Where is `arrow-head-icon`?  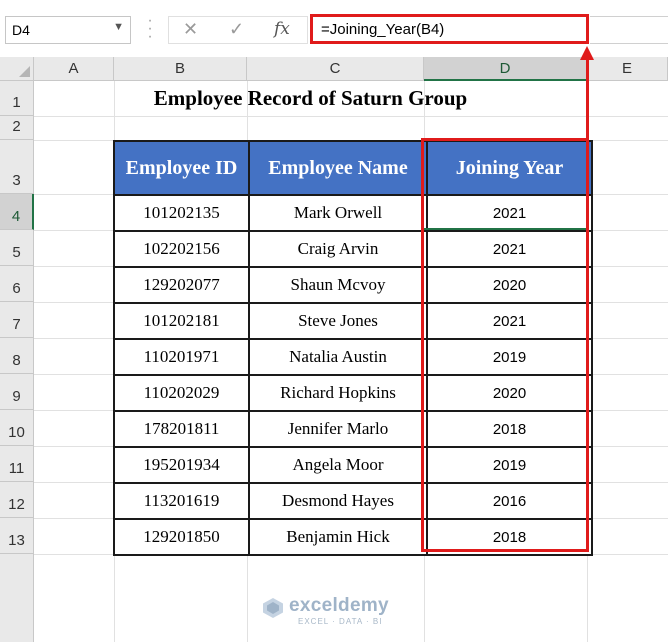 arrow-head-icon is located at coordinates (587, 53).